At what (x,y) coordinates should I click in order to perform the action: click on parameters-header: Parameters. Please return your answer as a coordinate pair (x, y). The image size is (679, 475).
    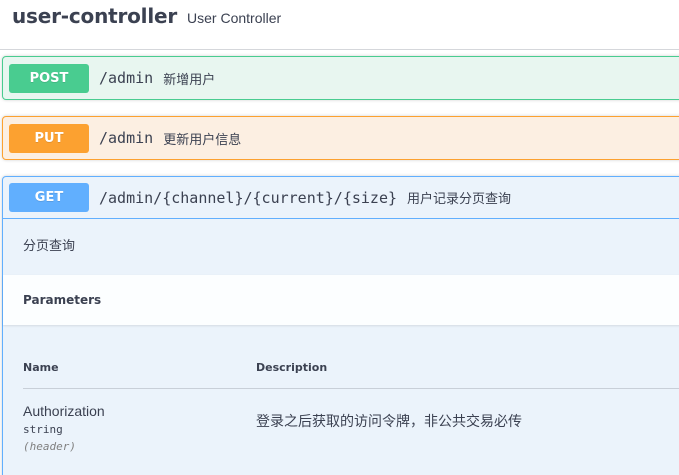
    Looking at the image, I should click on (341, 300).